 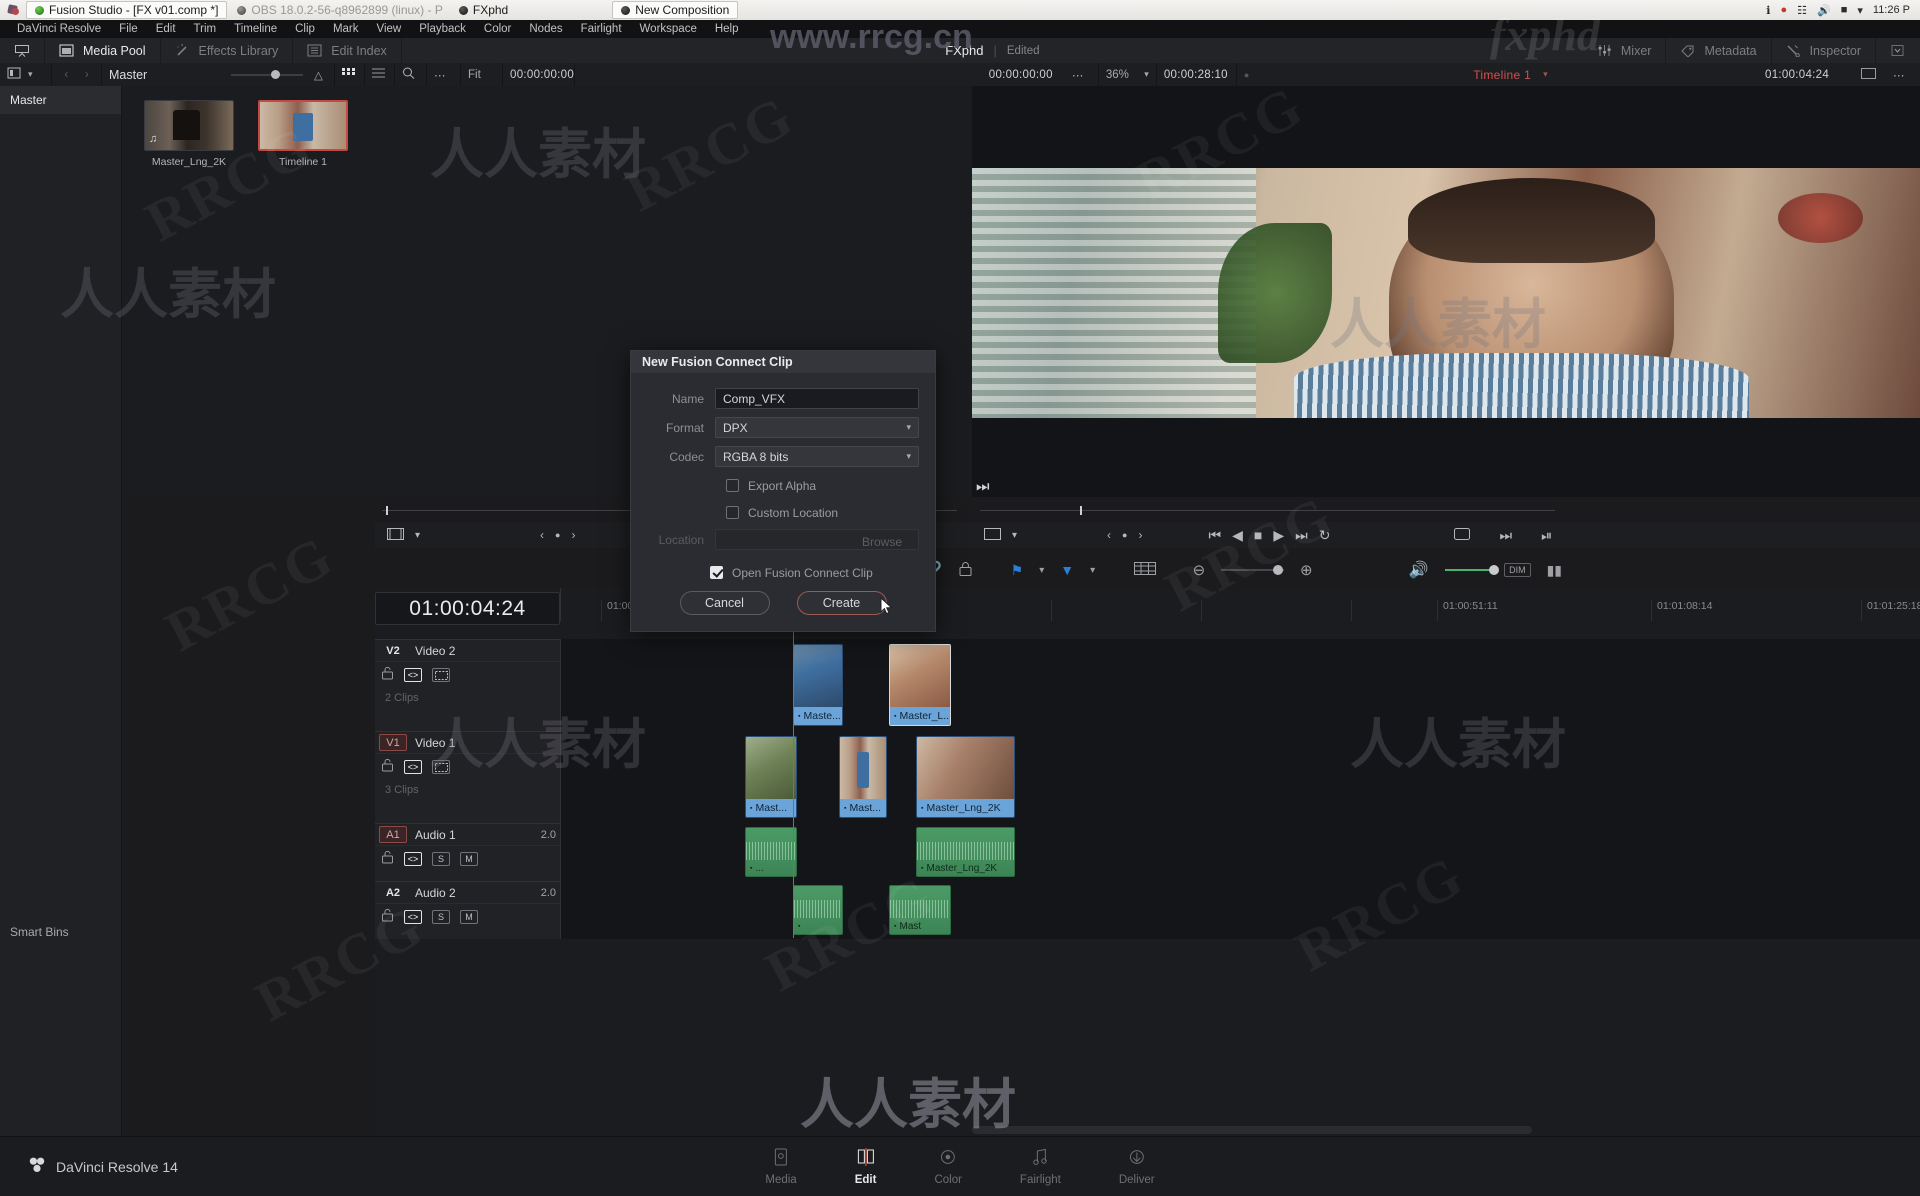 I want to click on jump-end-alt-icon: ⏭, so click(x=1505, y=535).